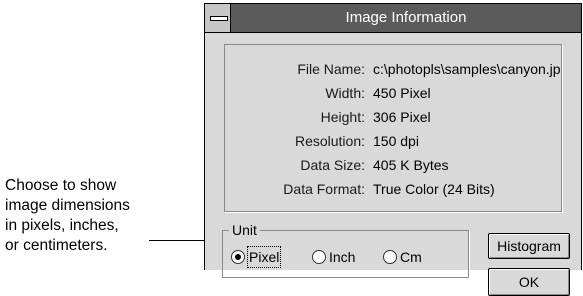 The width and height of the screenshot is (583, 296). Describe the element at coordinates (342, 117) in the screenshot. I see `height-label: Height:` at that location.